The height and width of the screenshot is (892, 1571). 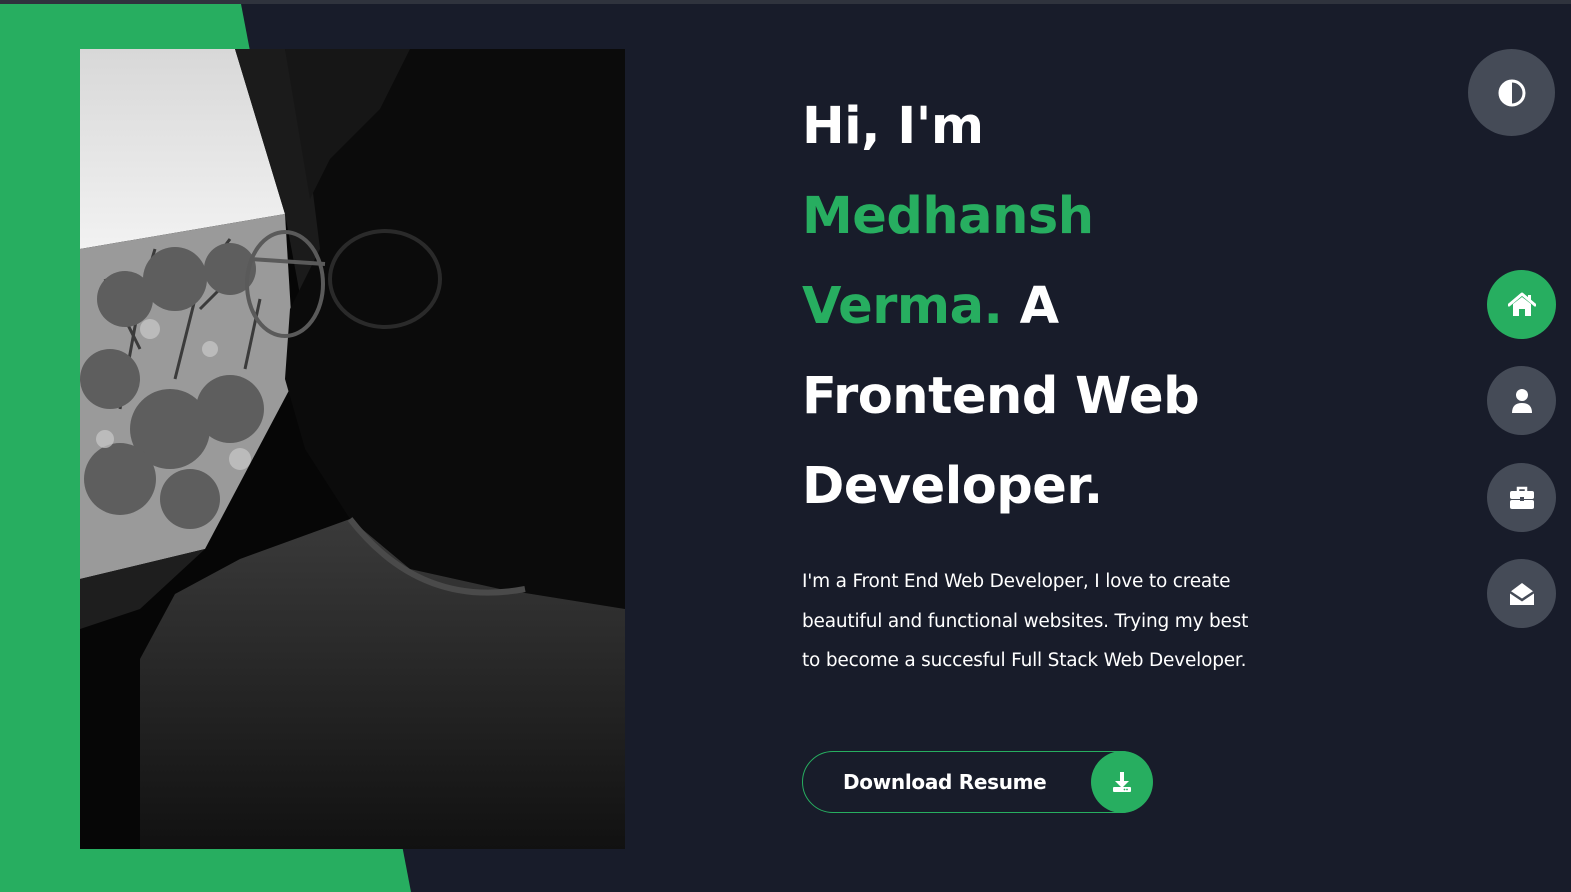 I want to click on hero-name-first: Medhansh, so click(x=948, y=216).